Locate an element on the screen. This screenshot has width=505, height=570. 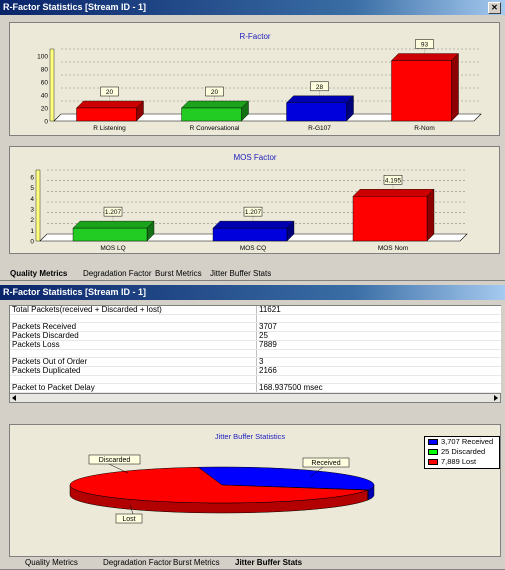
legend-item-received: 3,707 Received is located at coordinates (462, 442).